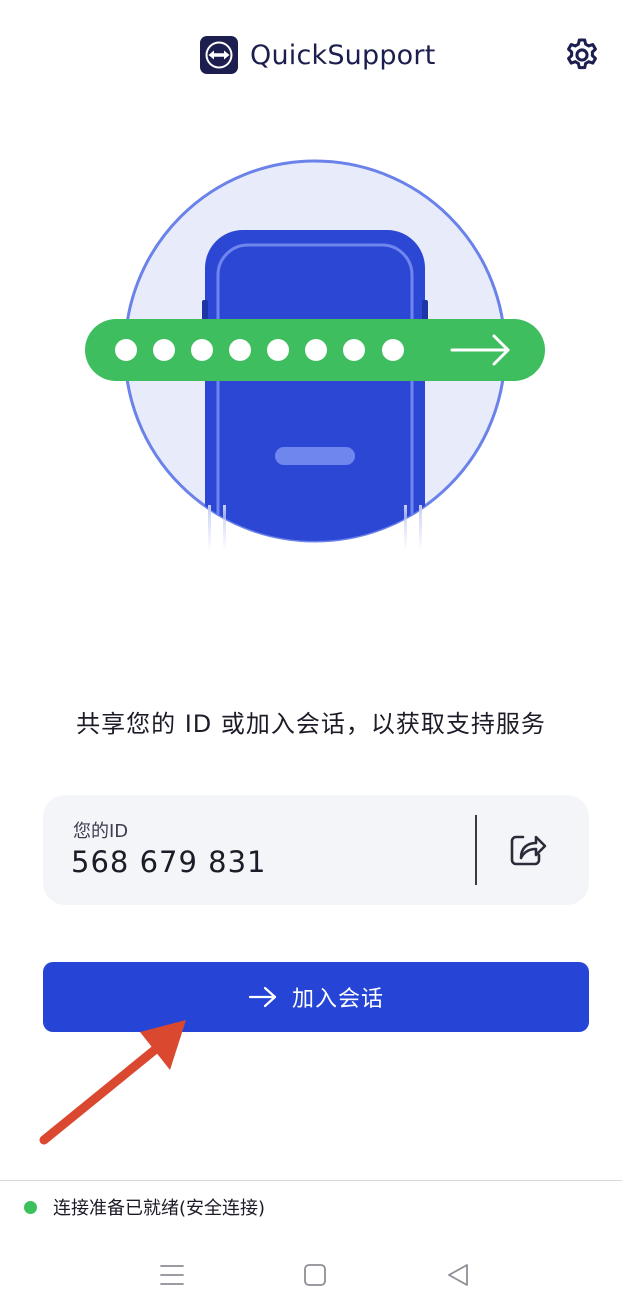 This screenshot has width=622, height=1315. I want to click on app-title: QuickSupport, so click(343, 55).